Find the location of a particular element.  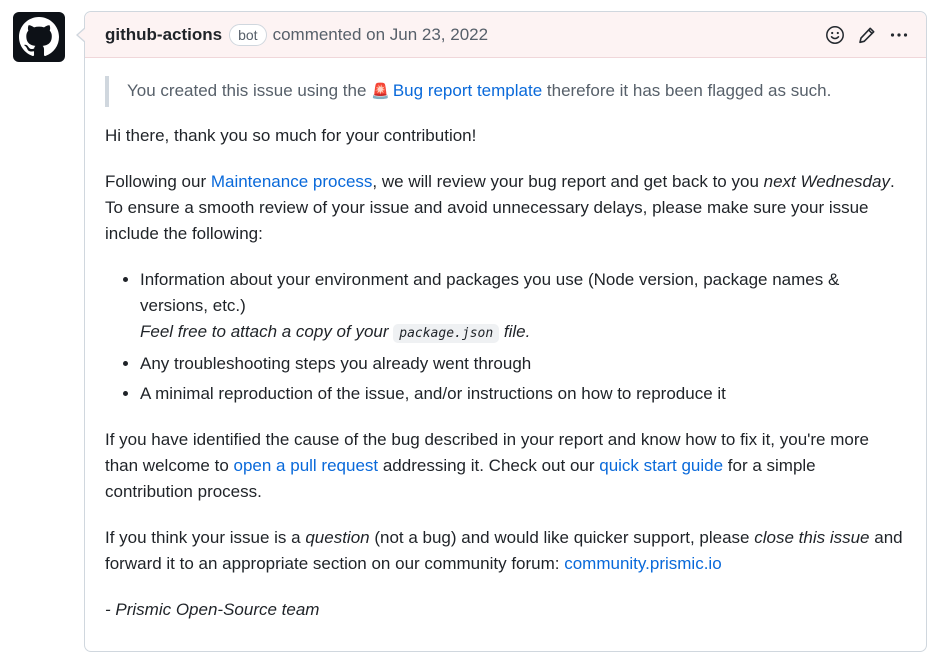

author-name: github-actions is located at coordinates (163, 35).